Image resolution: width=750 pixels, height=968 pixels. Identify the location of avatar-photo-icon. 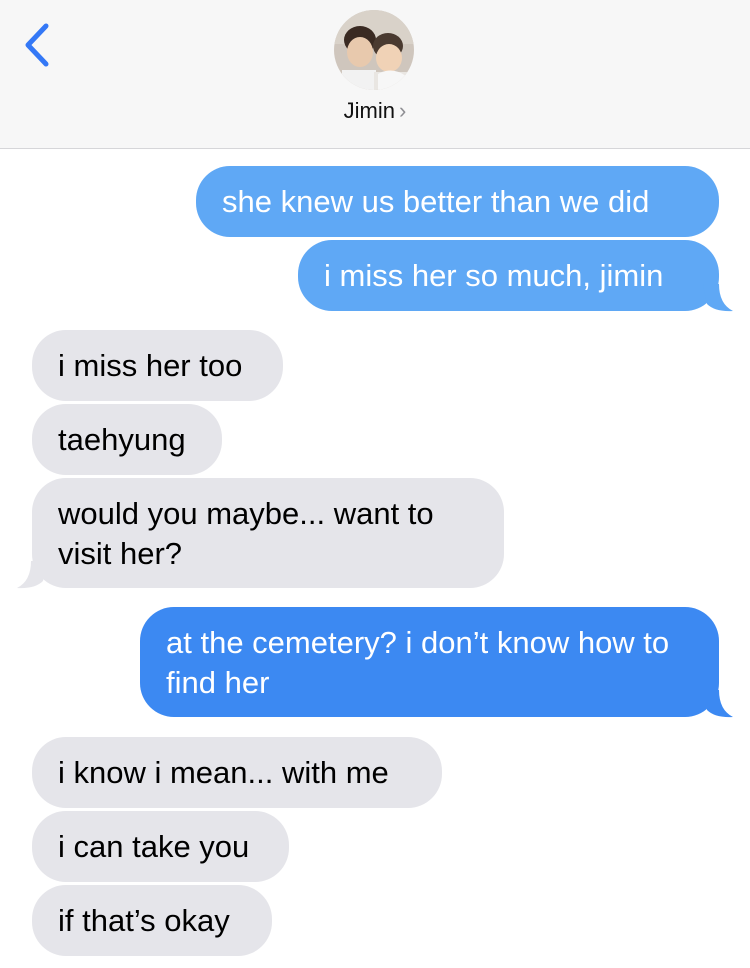
(374, 50).